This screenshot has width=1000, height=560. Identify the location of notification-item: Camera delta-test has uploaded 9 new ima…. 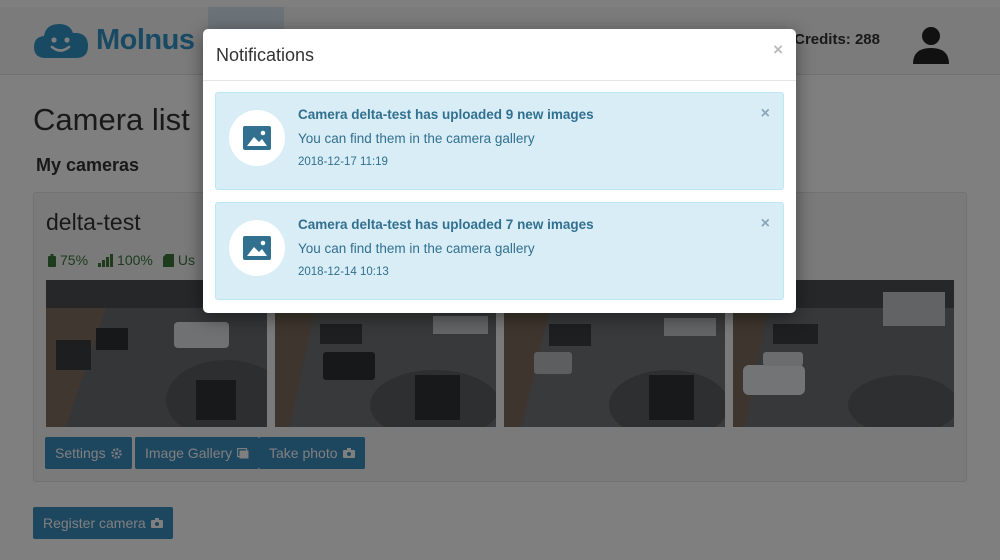
(499, 141).